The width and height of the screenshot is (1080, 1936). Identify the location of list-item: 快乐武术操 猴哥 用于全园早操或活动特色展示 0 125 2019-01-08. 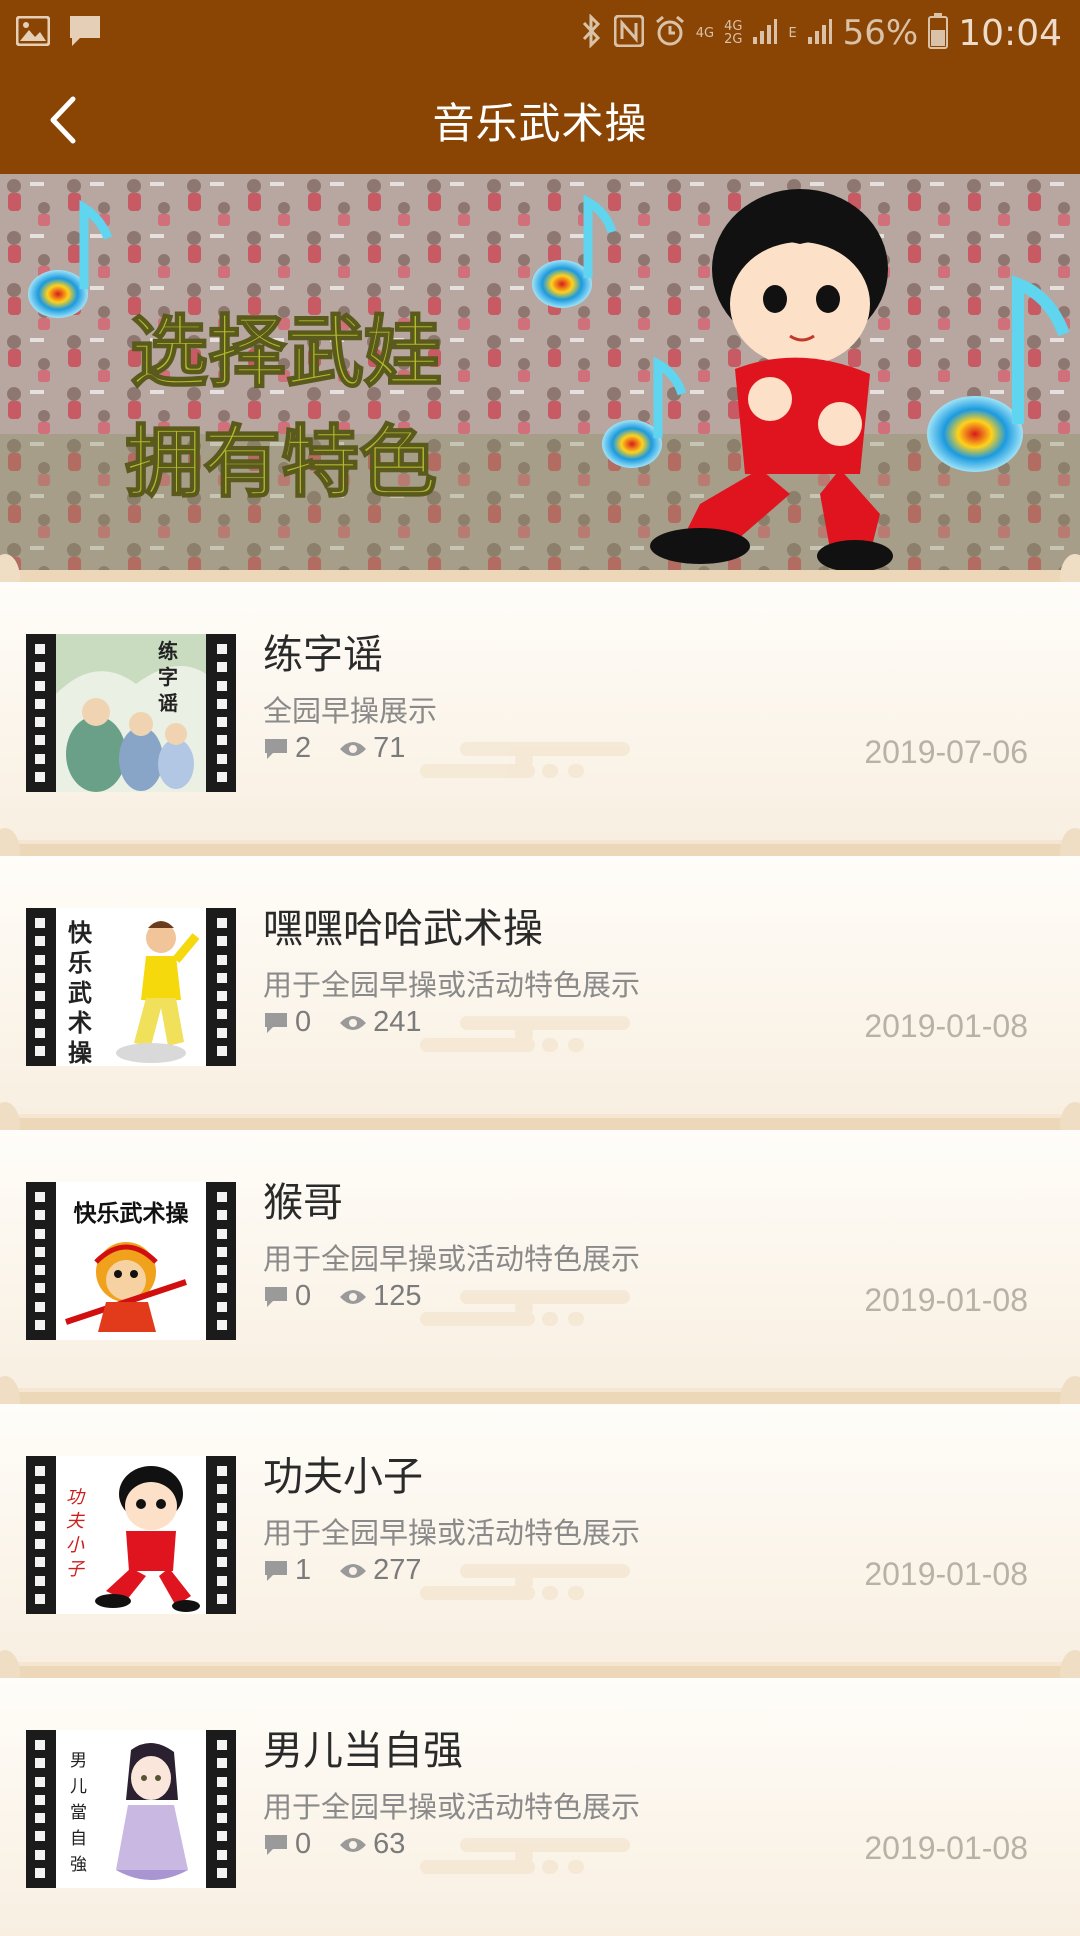
(540, 1259).